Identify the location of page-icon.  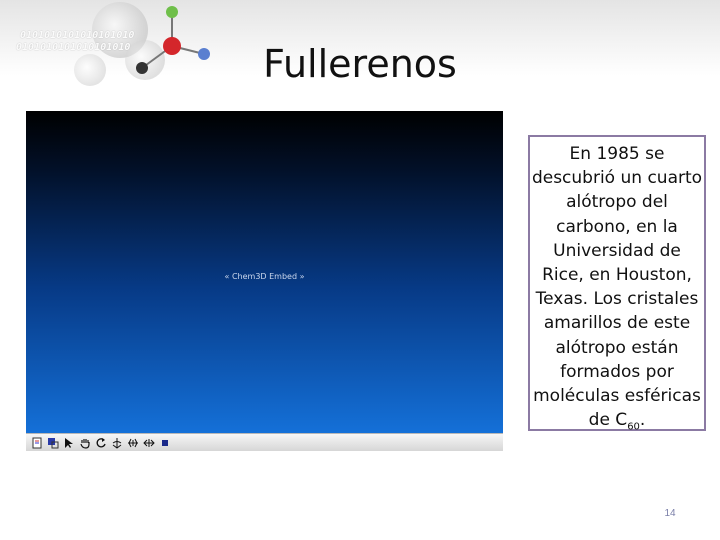
(36, 443).